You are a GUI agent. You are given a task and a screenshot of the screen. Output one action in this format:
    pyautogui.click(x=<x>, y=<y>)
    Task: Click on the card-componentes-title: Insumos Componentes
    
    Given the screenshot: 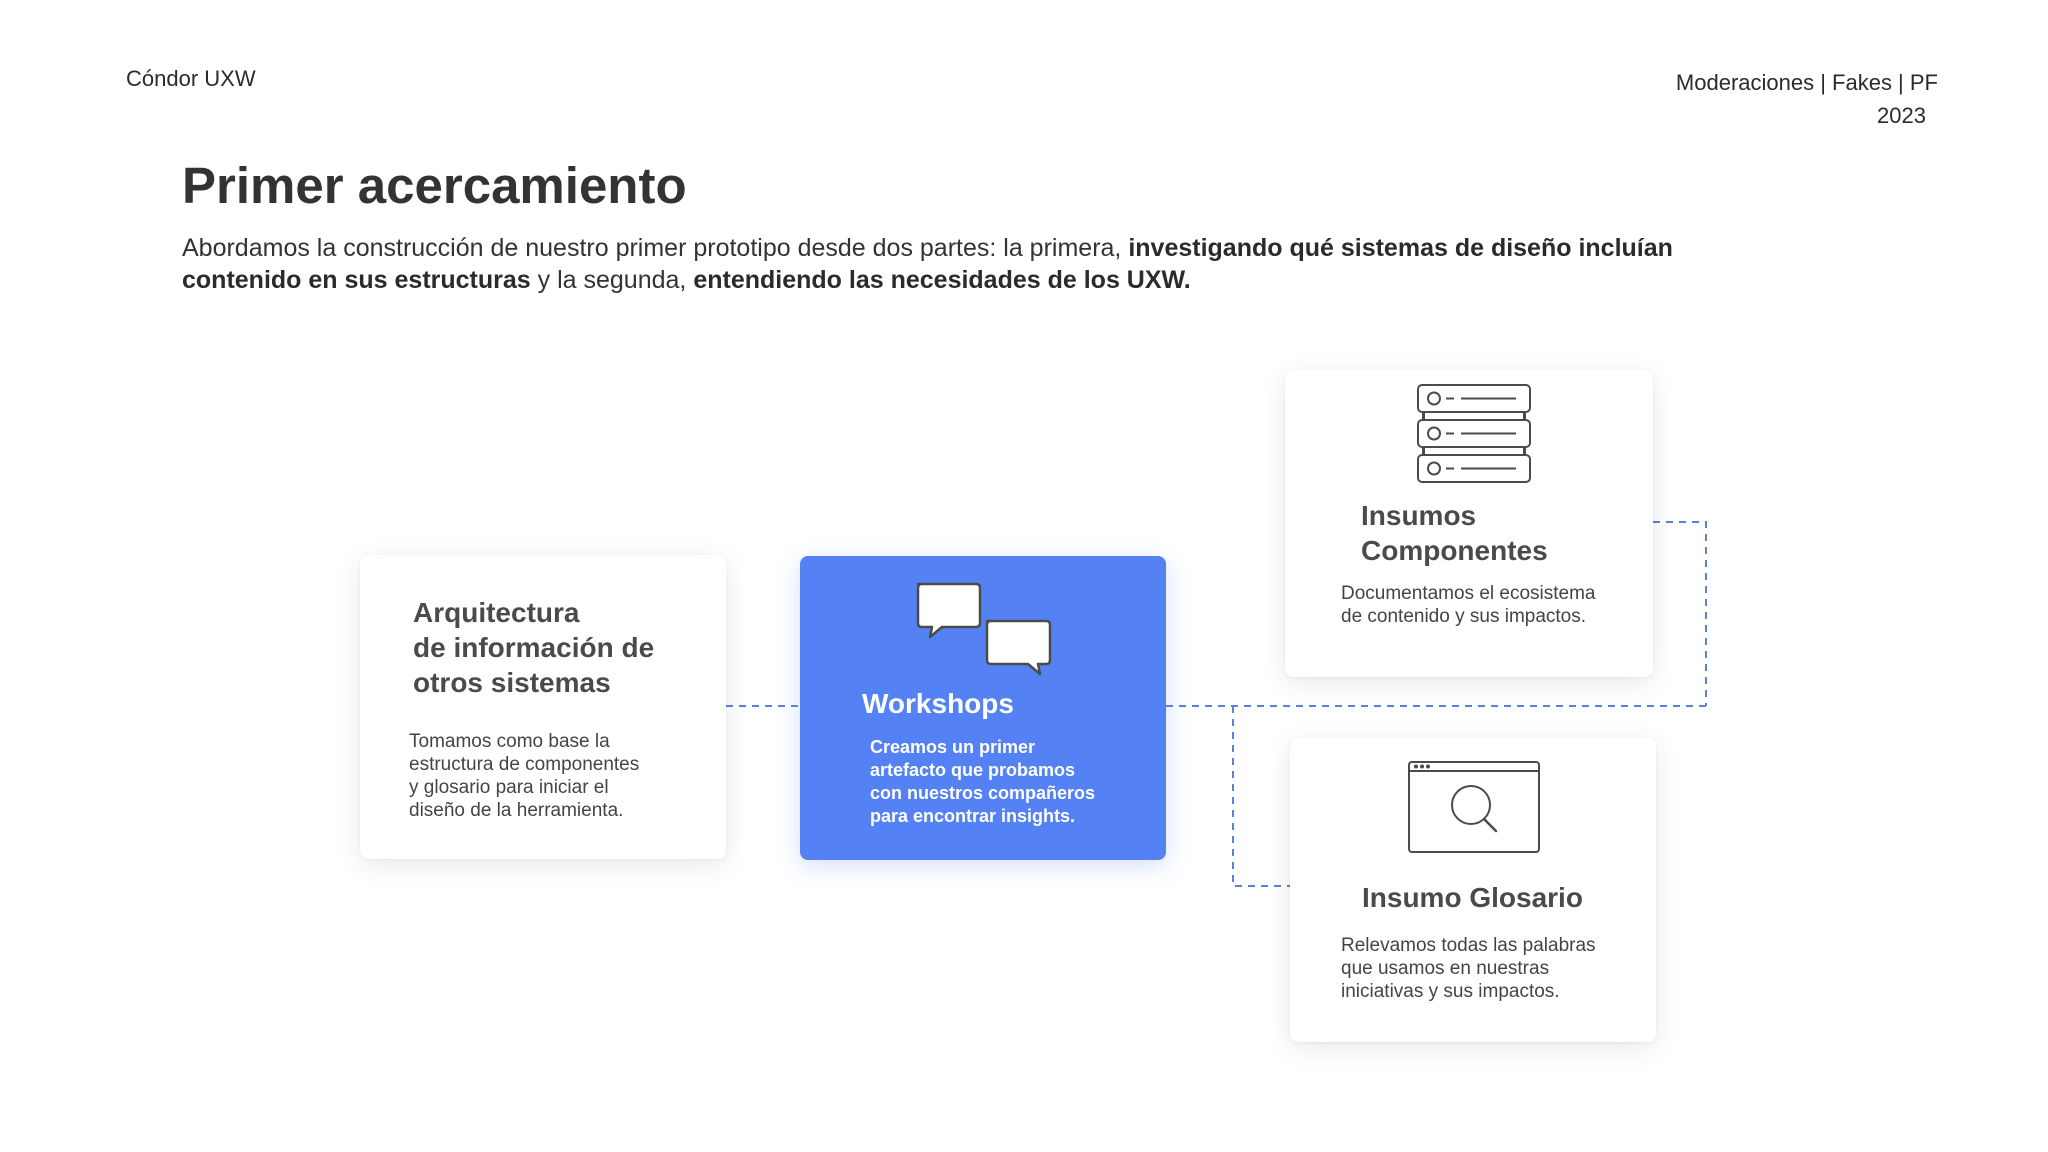 What is the action you would take?
    pyautogui.click(x=1454, y=533)
    